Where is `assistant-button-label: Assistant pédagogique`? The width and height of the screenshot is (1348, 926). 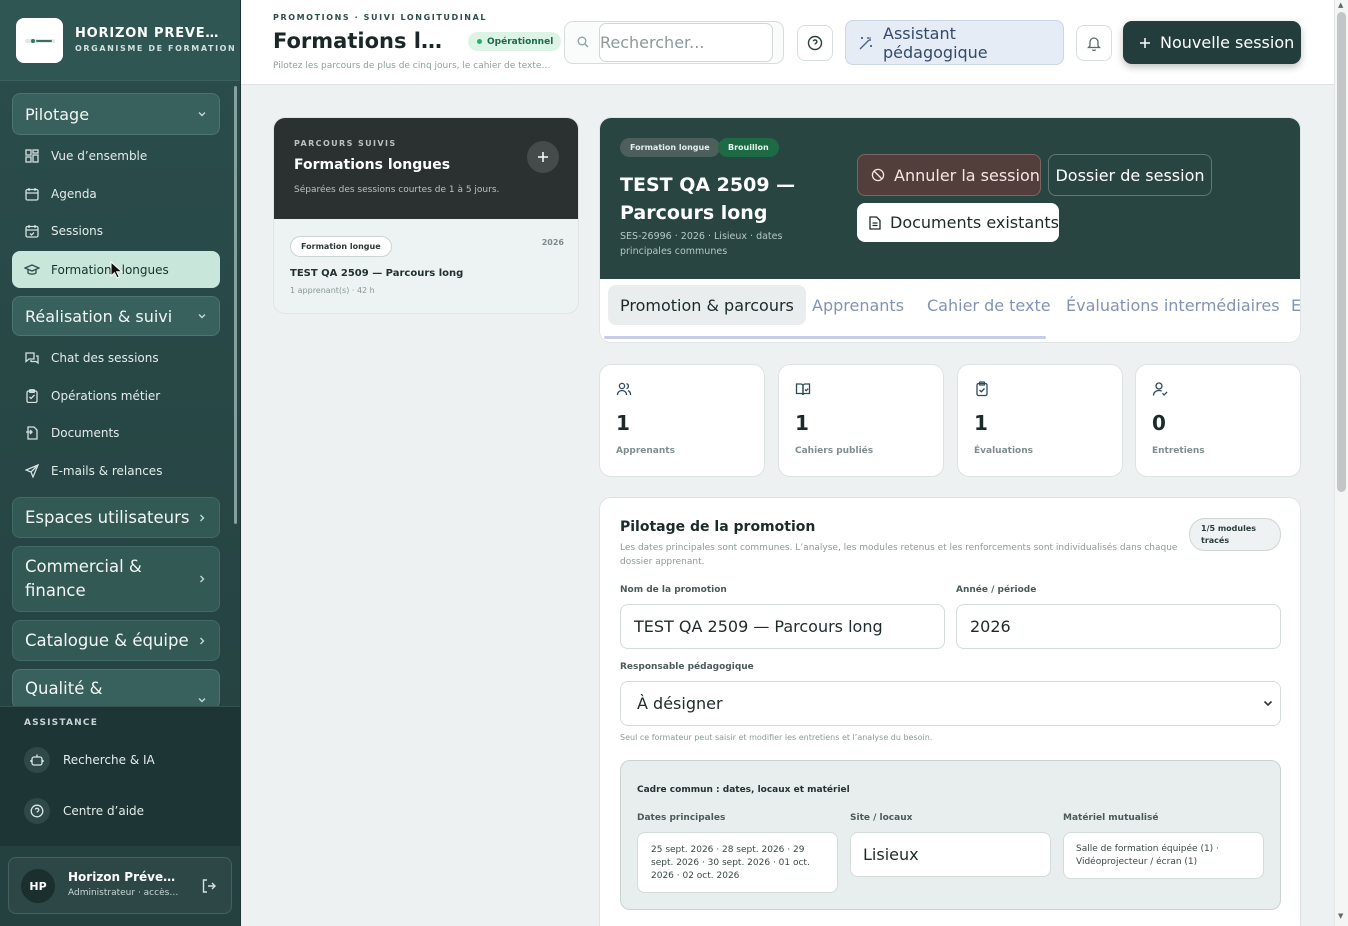 assistant-button-label: Assistant pédagogique is located at coordinates (935, 42).